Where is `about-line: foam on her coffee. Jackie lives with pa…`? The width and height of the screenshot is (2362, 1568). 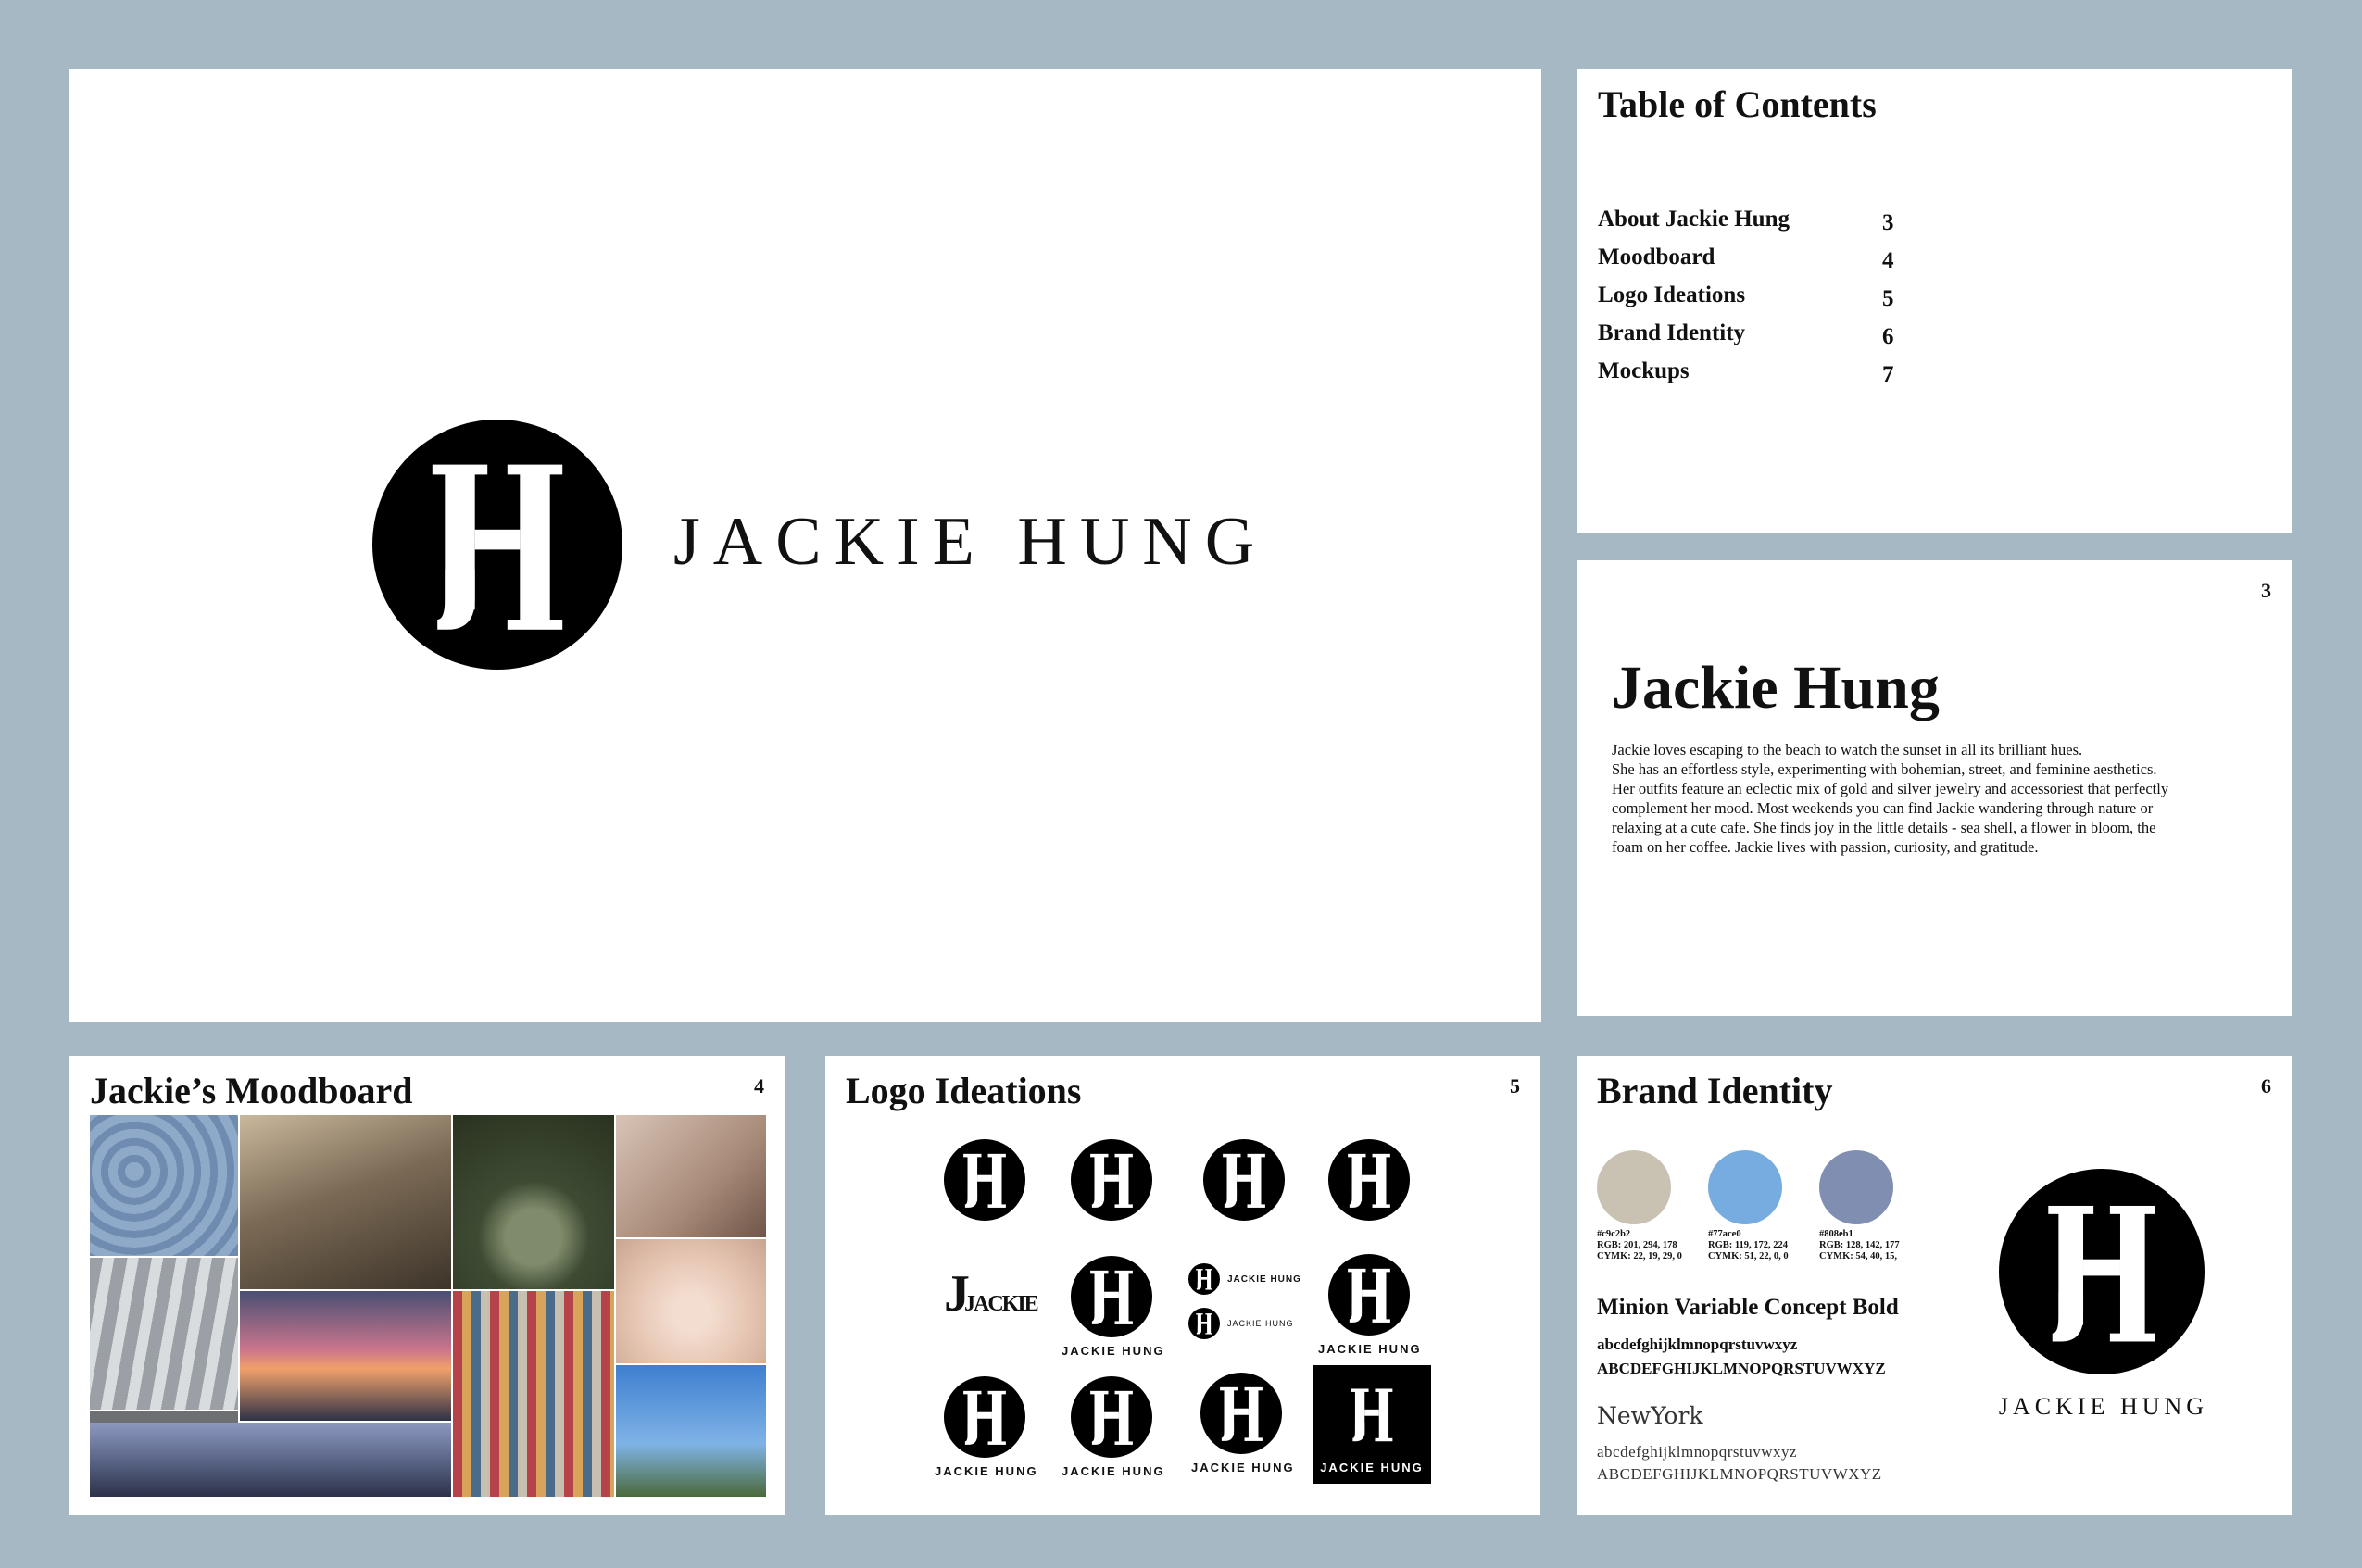 about-line: foam on her coffee. Jackie lives with pa… is located at coordinates (1825, 847).